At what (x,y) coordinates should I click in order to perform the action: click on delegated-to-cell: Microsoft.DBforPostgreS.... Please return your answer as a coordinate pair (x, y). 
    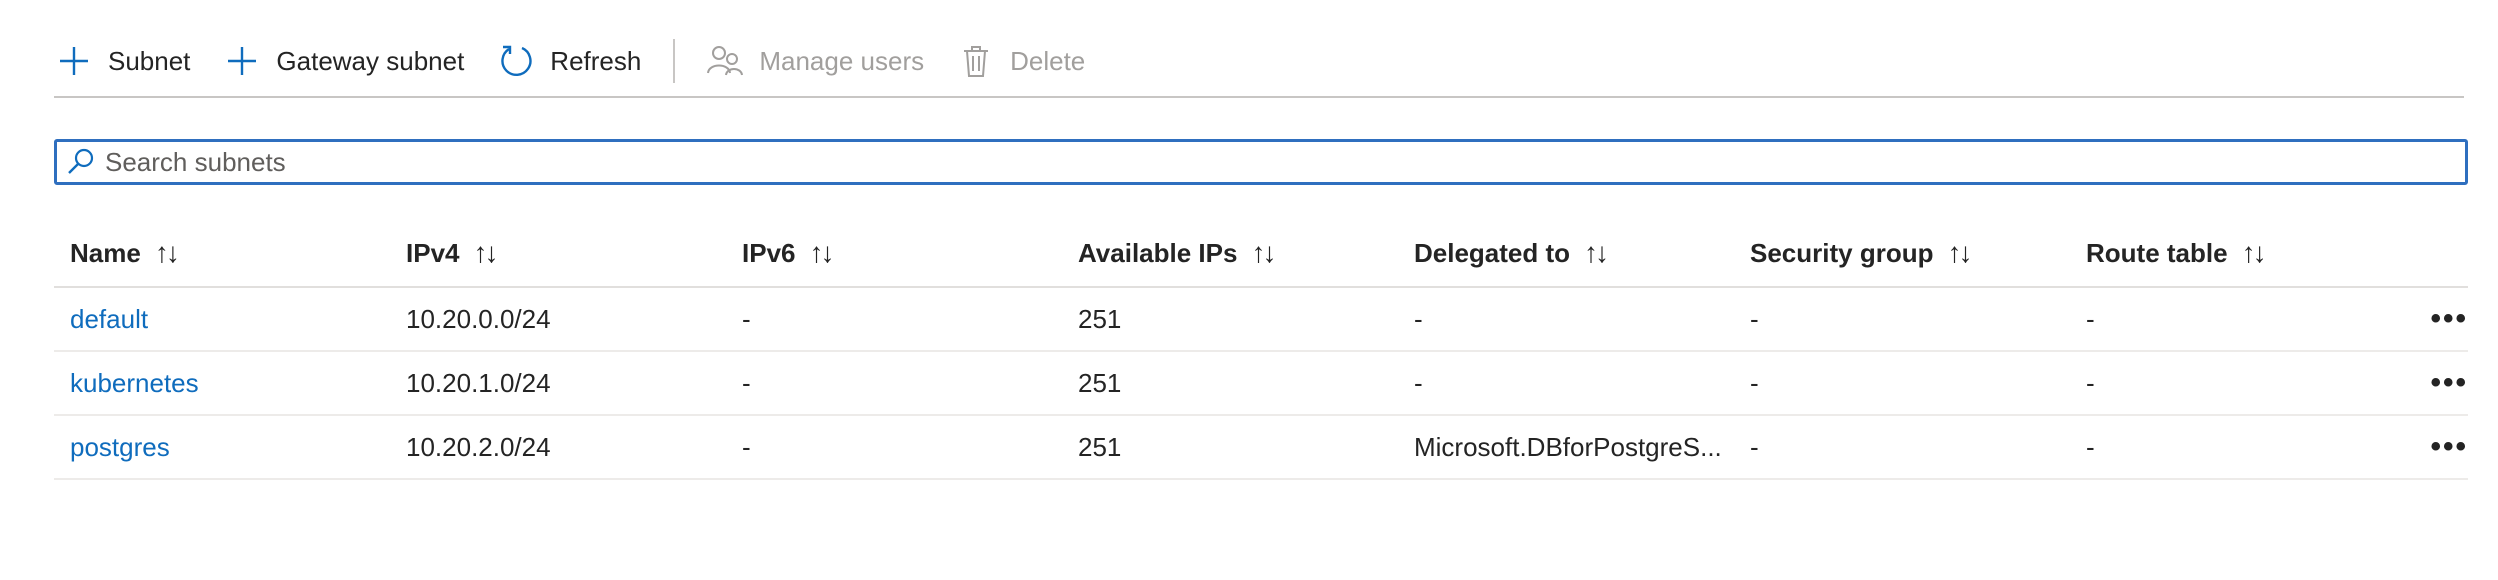
    Looking at the image, I should click on (1568, 446).